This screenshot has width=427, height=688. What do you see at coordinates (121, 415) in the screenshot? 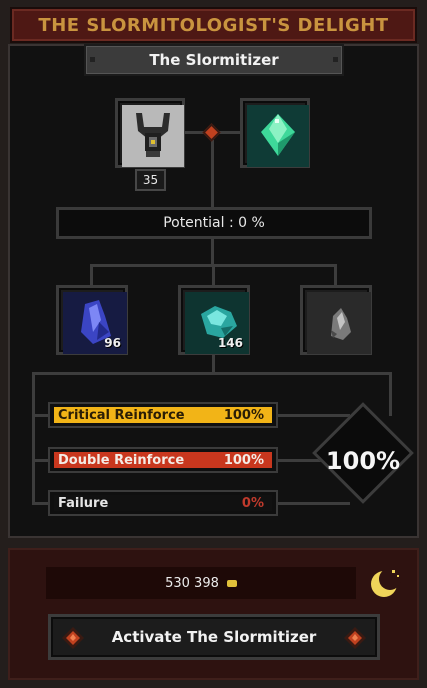
I see `result-label: Critical Reinforce` at bounding box center [121, 415].